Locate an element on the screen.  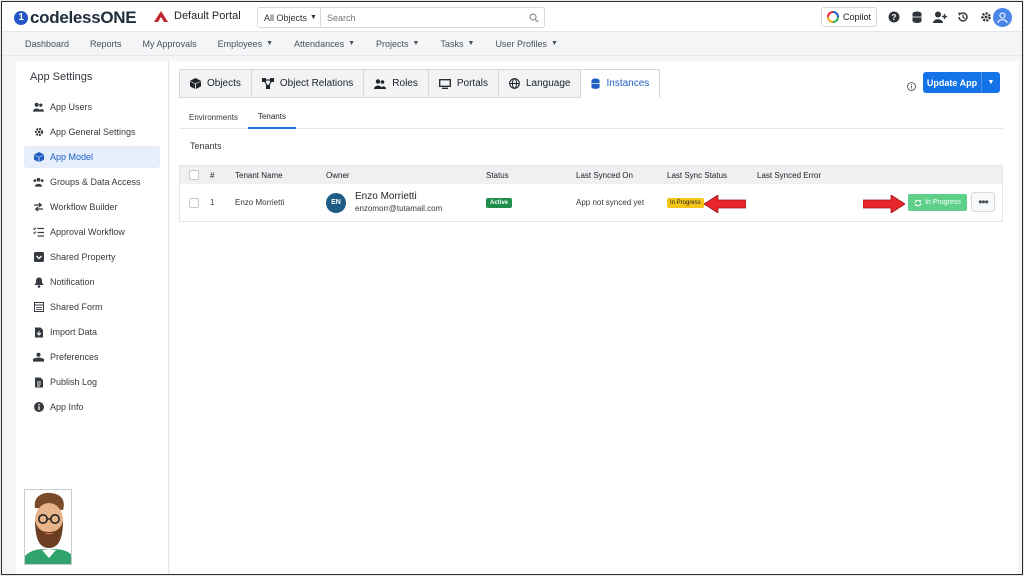
portal-switcher: Default Portal is located at coordinates (197, 16).